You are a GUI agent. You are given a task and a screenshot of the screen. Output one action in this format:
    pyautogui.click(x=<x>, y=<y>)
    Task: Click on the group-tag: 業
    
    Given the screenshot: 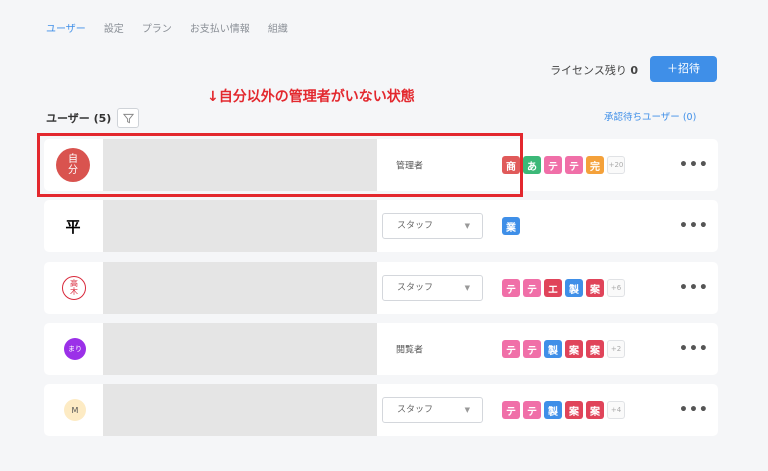 What is the action you would take?
    pyautogui.click(x=511, y=226)
    